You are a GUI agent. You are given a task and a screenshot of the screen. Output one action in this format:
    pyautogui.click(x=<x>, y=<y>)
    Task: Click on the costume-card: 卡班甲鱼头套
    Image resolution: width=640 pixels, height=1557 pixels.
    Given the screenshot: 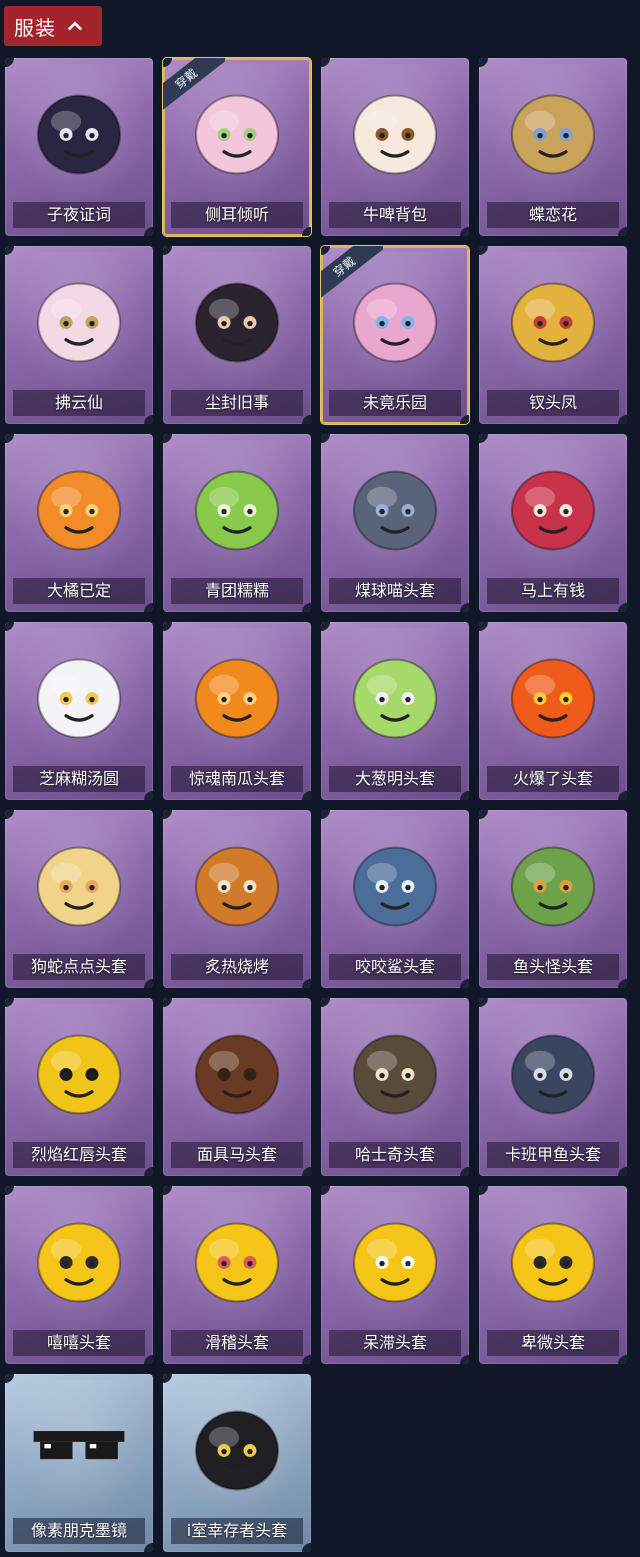 What is the action you would take?
    pyautogui.click(x=553, y=1087)
    